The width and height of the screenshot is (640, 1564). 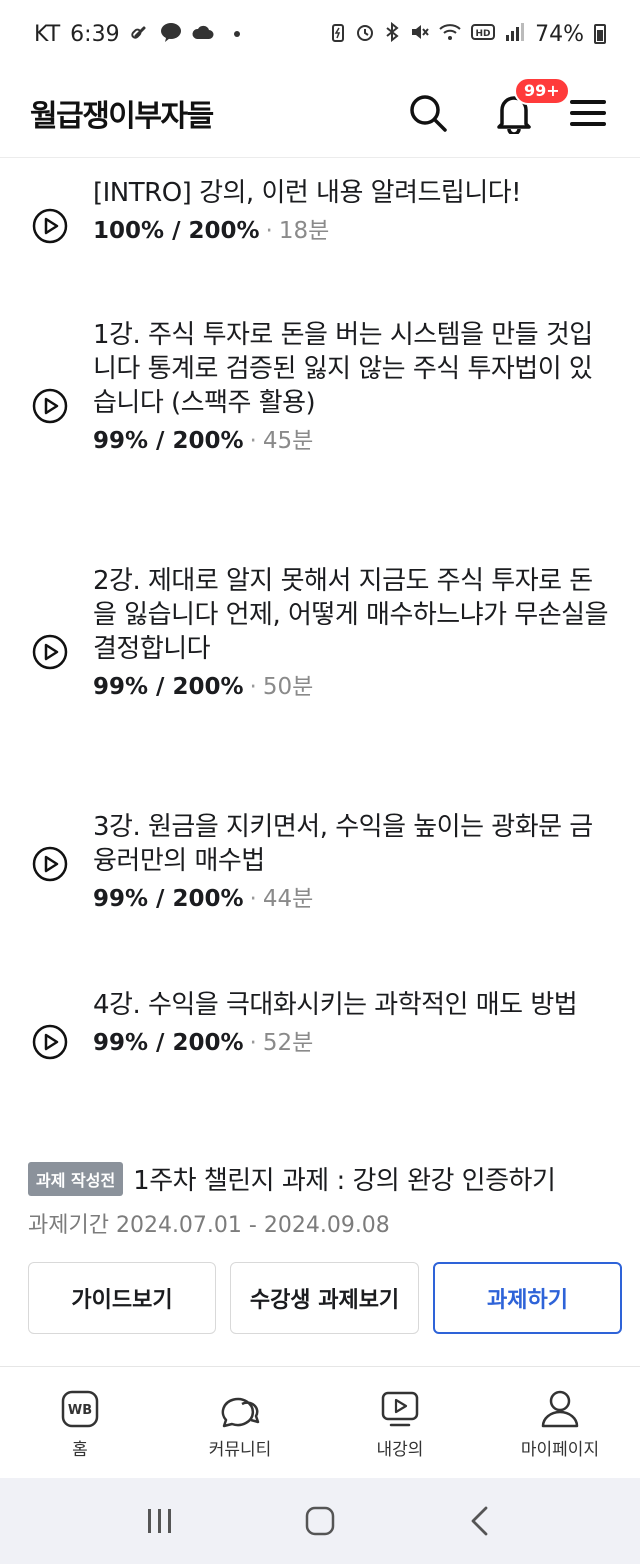 I want to click on nav-label: 내강의, so click(x=400, y=1450).